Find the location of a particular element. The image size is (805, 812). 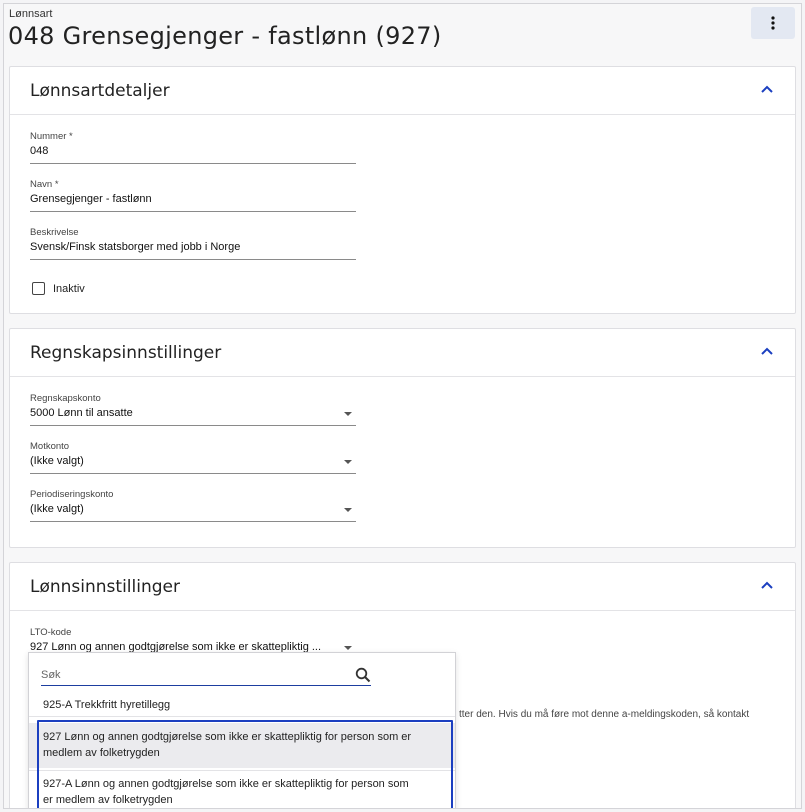

periodiseringskonto-select: (Ikke valgt) is located at coordinates (193, 512).